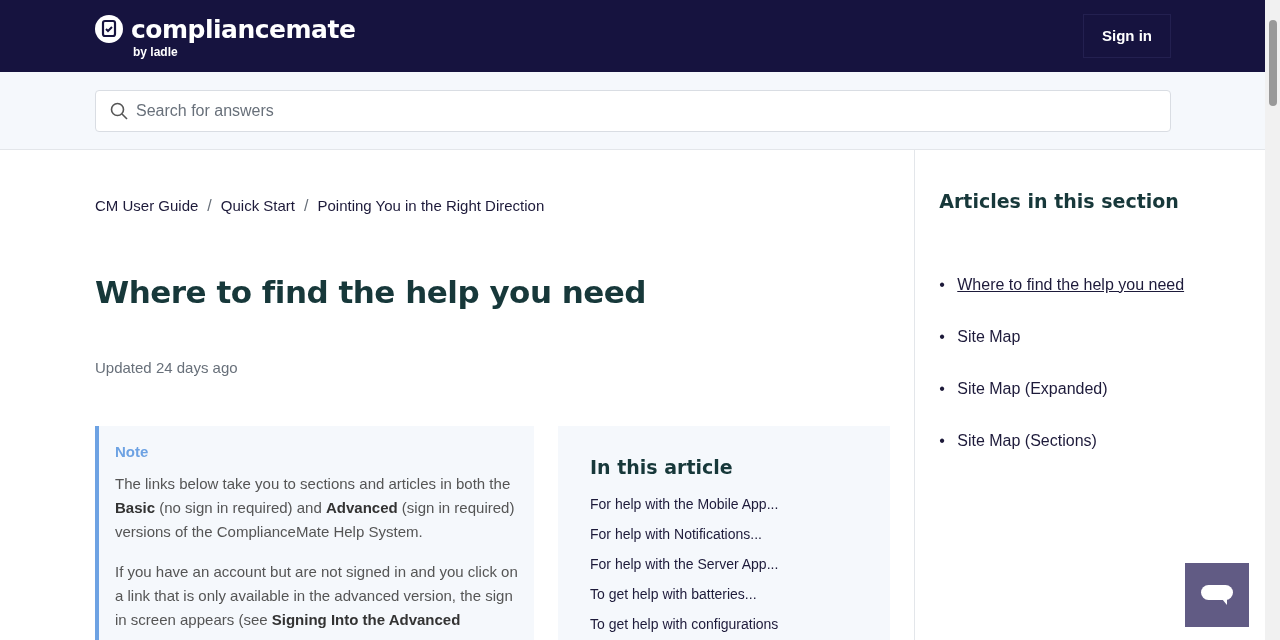 The width and height of the screenshot is (1280, 640). What do you see at coordinates (724, 624) in the screenshot?
I see `toc-link: To get help with configurations` at bounding box center [724, 624].